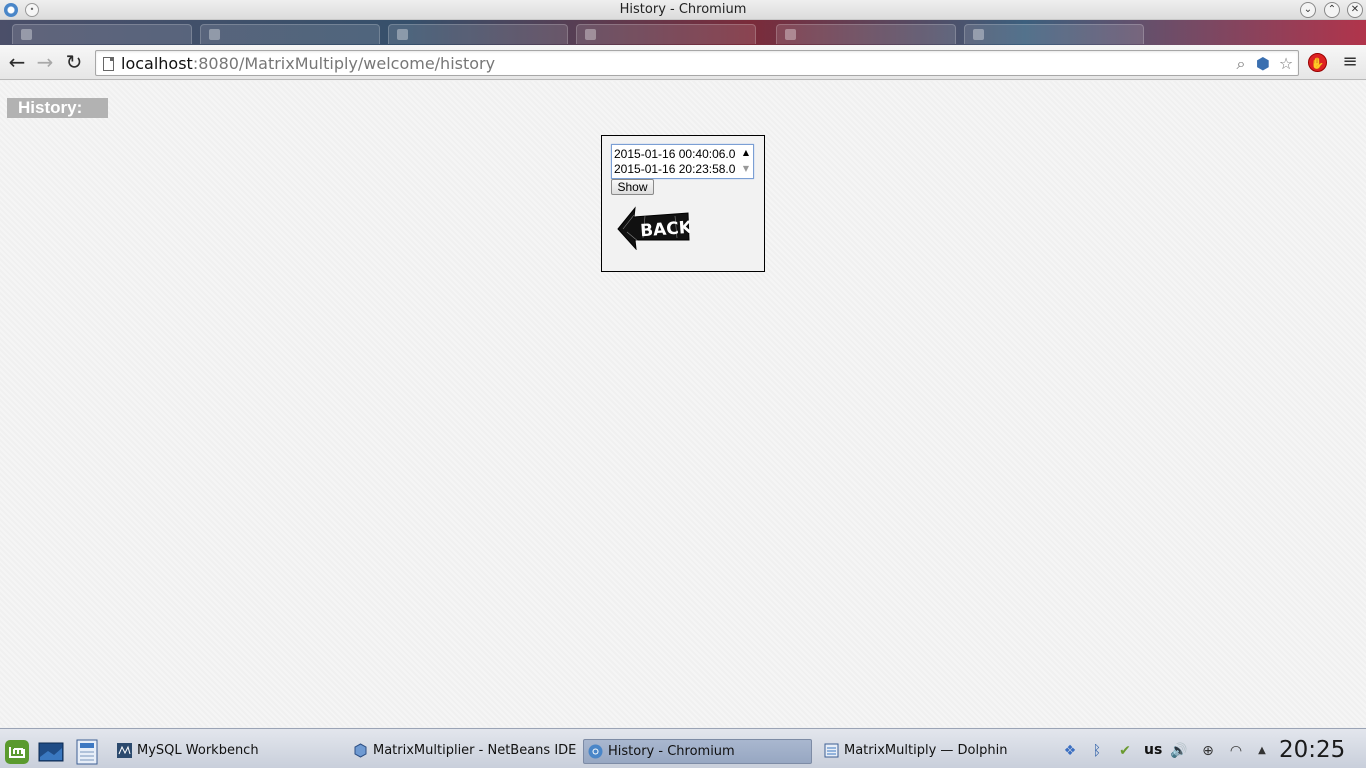  What do you see at coordinates (344, 63) in the screenshot?
I see `url-path: :8080/MatrixMultiply/welcome/history` at bounding box center [344, 63].